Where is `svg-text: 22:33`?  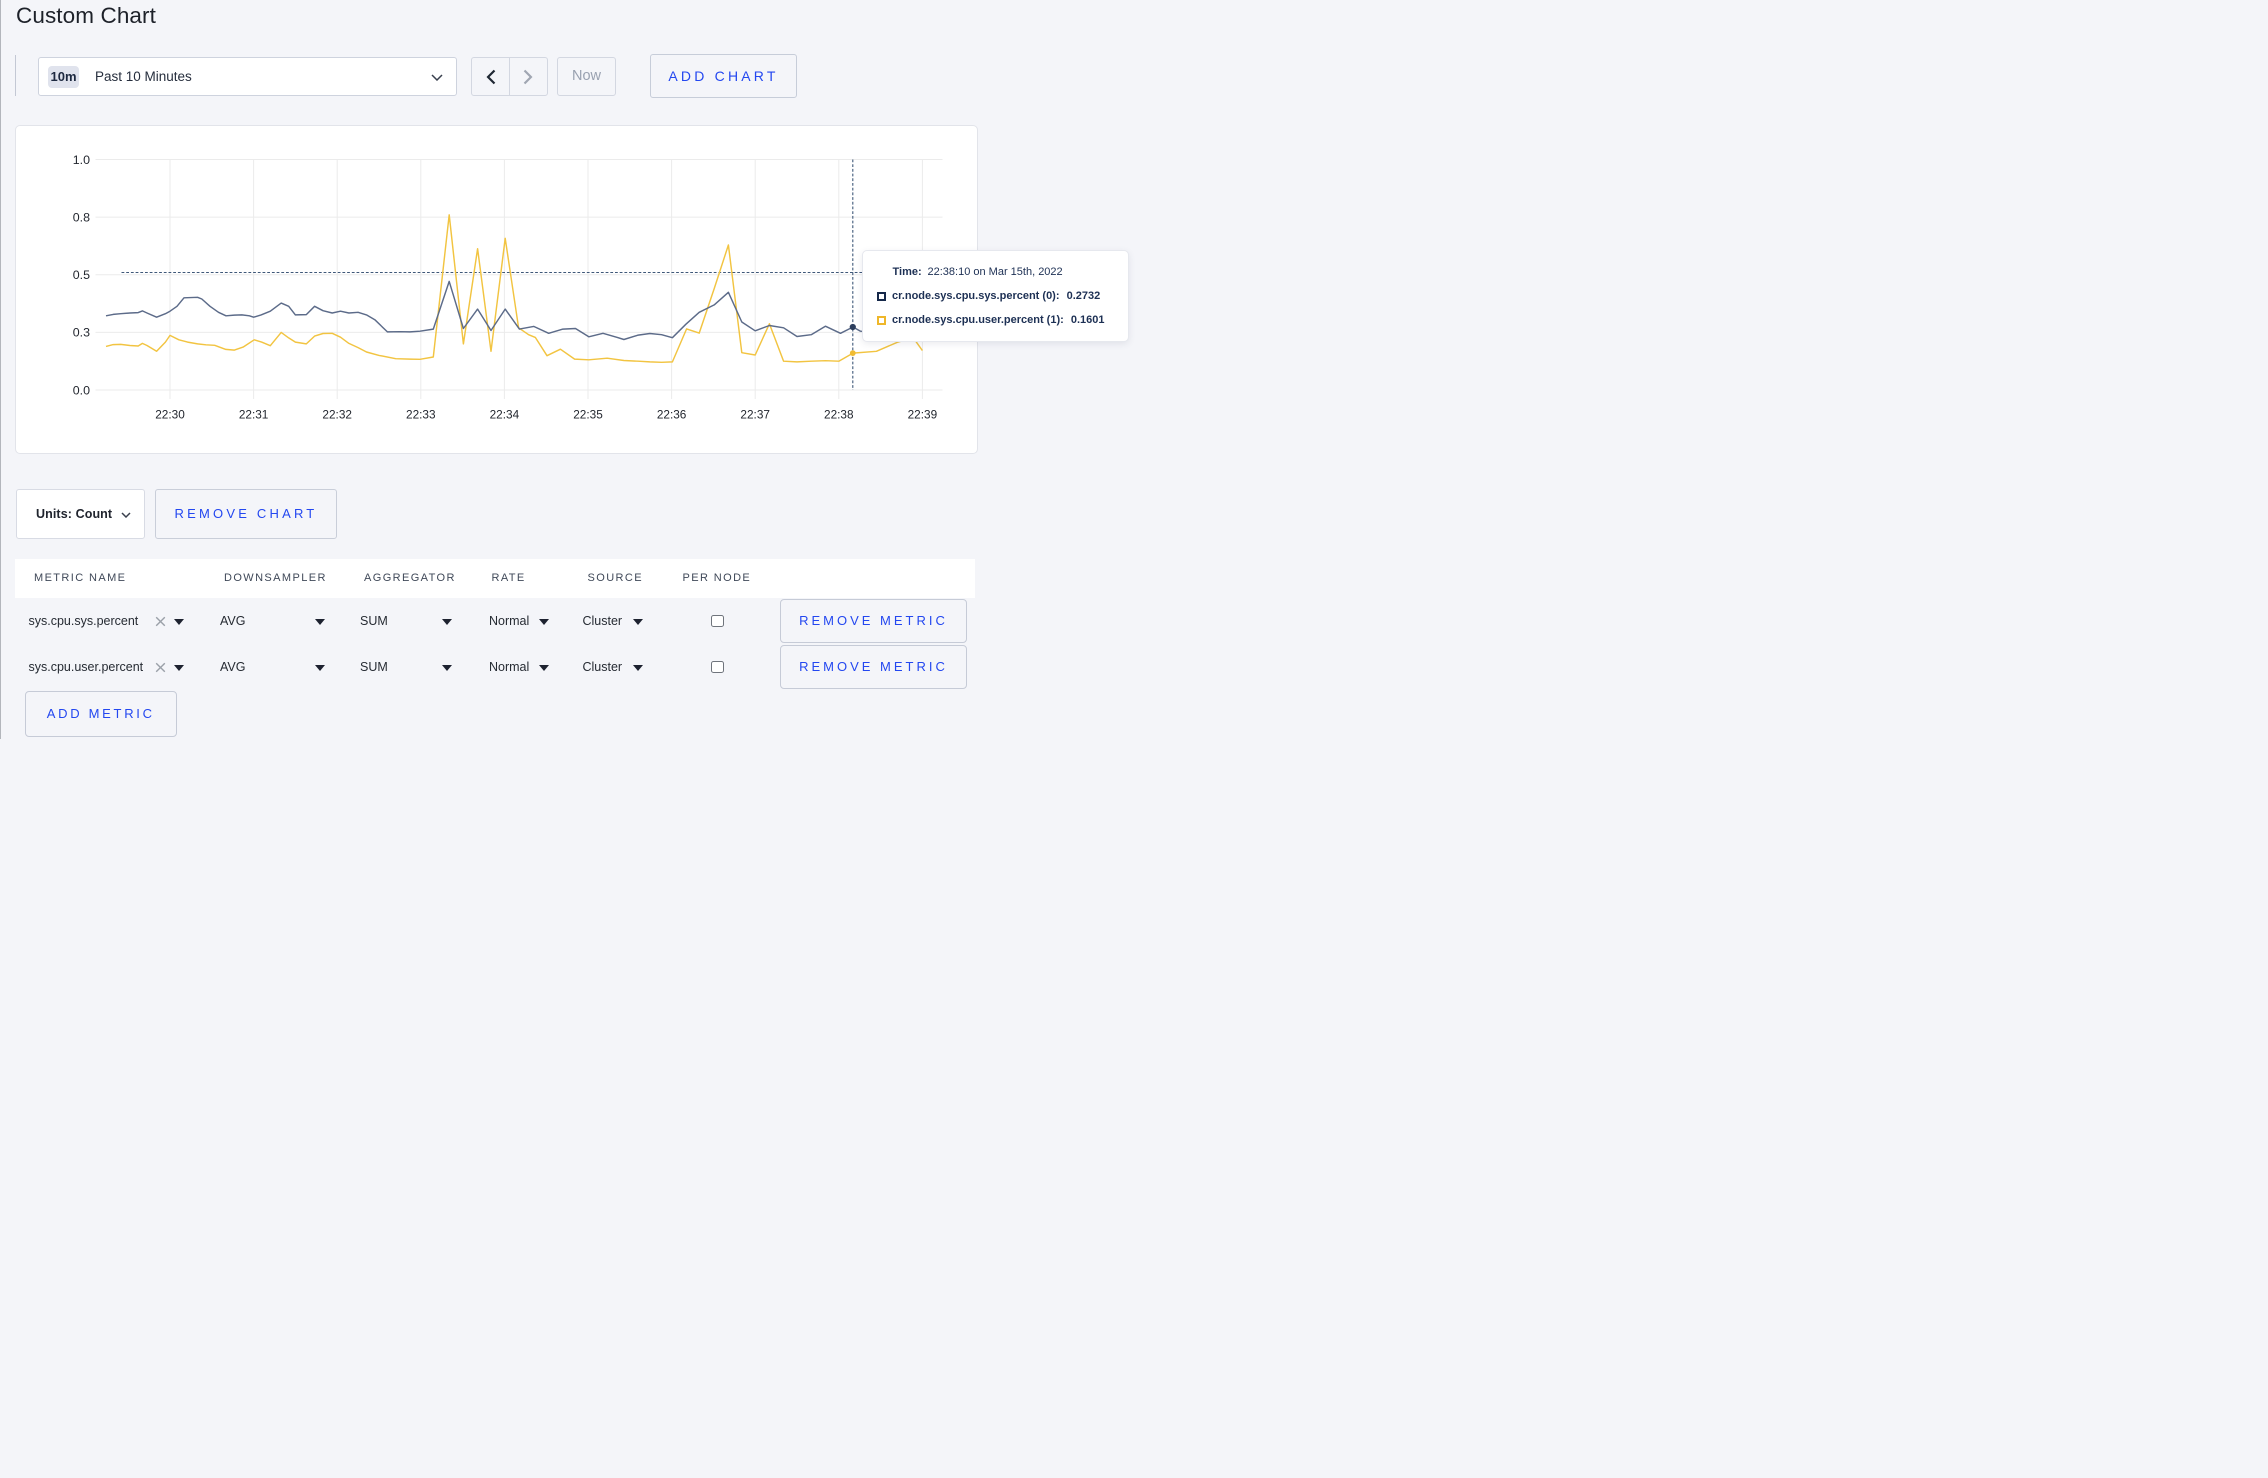 svg-text: 22:33 is located at coordinates (421, 414).